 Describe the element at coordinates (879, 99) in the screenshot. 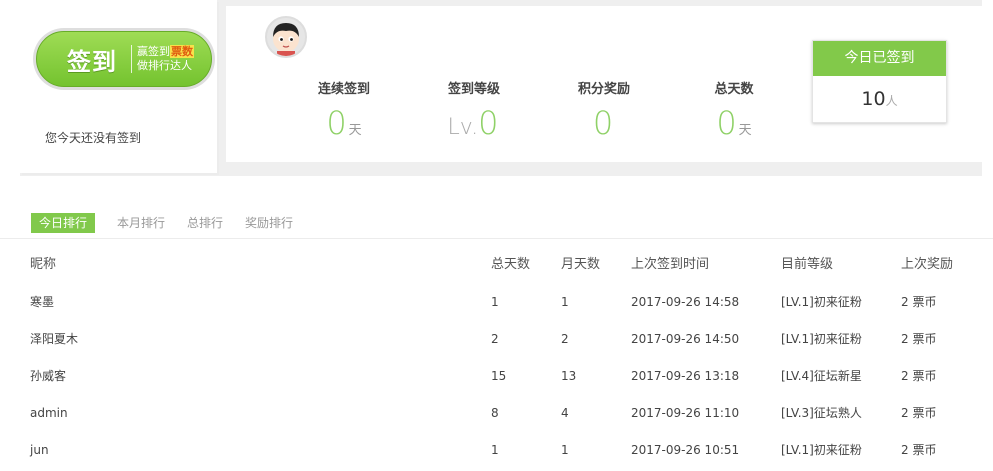

I see `today-signed-count: 10人` at that location.